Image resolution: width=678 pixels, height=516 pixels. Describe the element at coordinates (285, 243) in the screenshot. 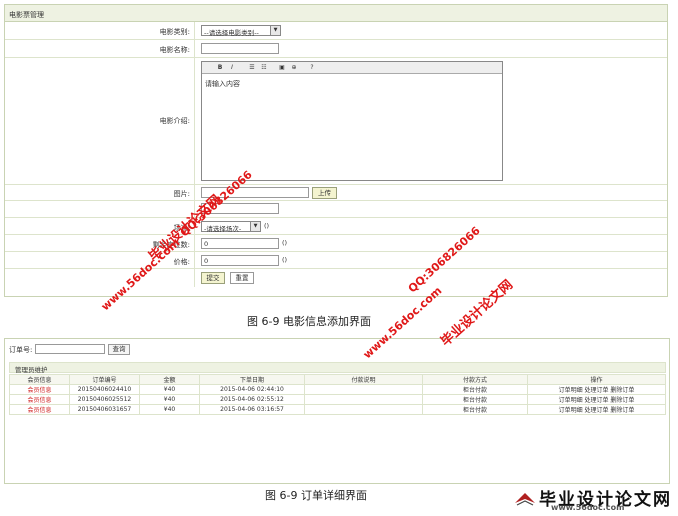

I see `seats-suffix: ()` at that location.